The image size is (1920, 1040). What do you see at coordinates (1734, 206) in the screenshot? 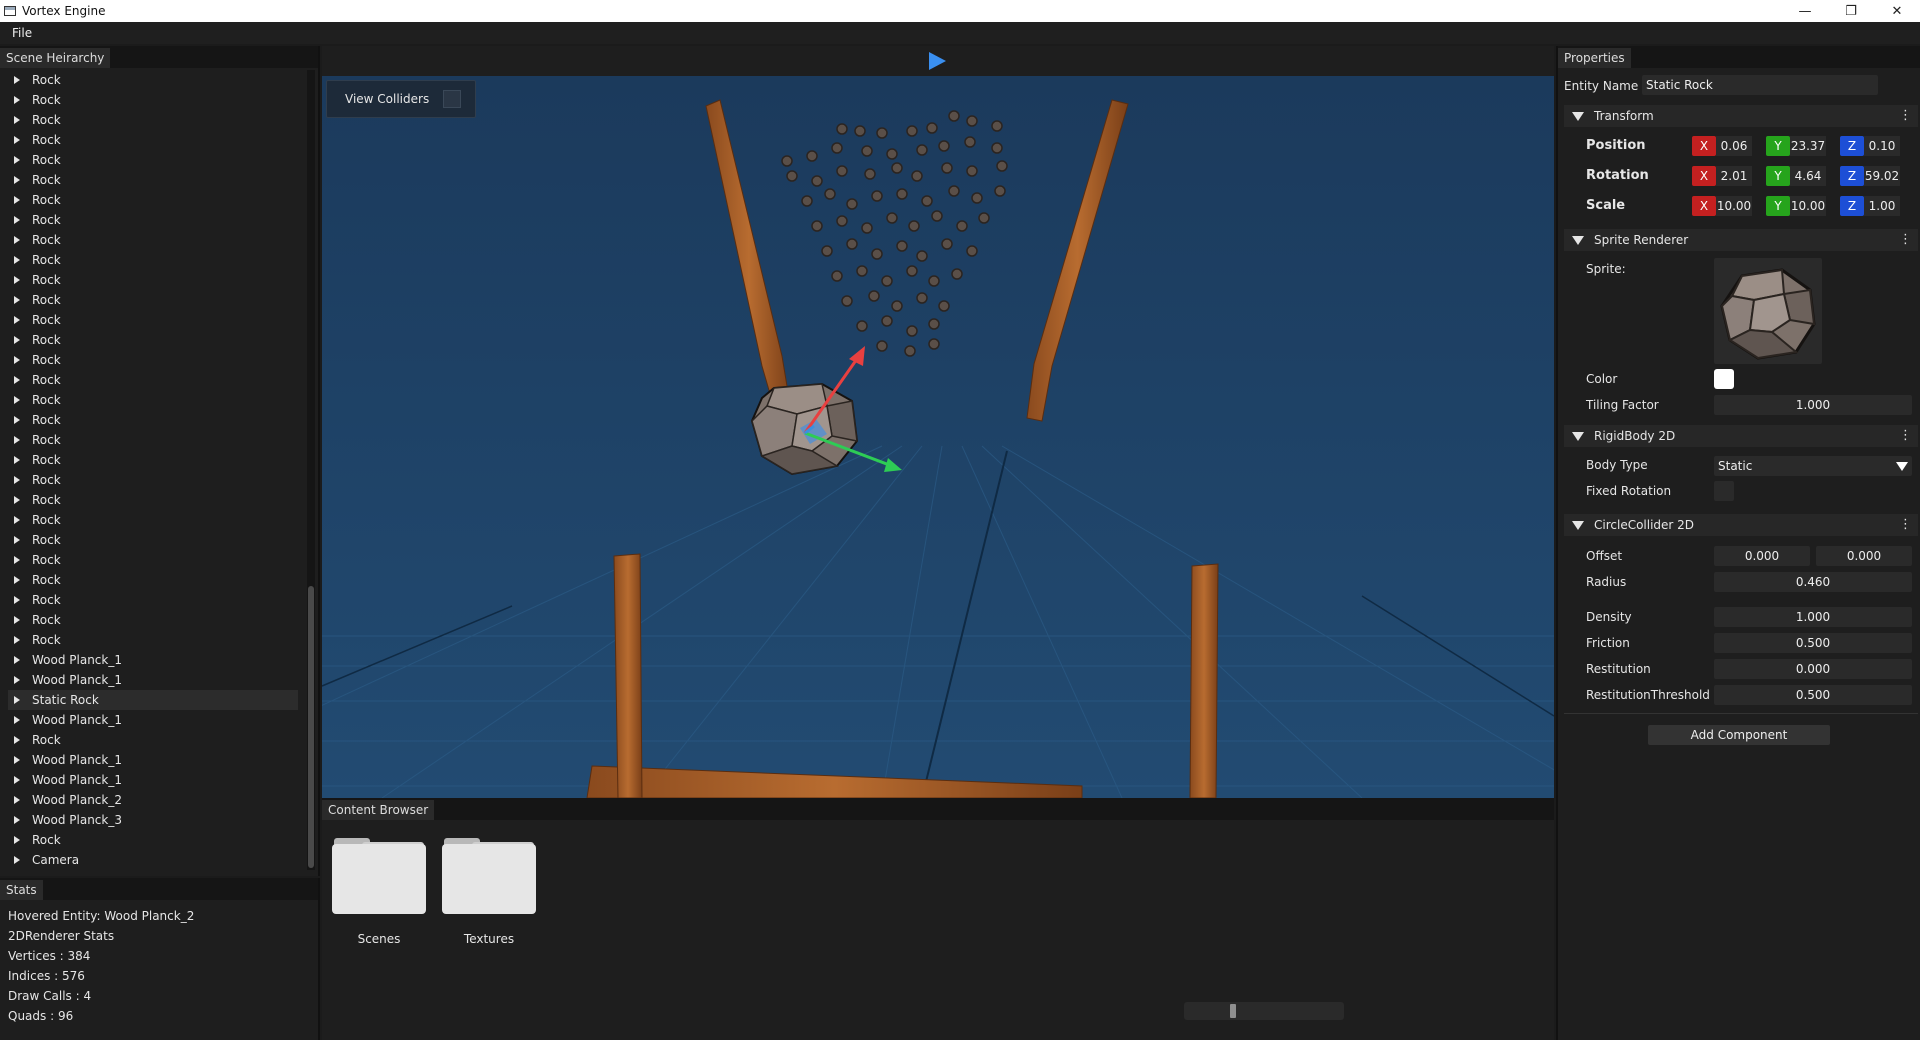
I see `scale-x-field: 10.00` at bounding box center [1734, 206].